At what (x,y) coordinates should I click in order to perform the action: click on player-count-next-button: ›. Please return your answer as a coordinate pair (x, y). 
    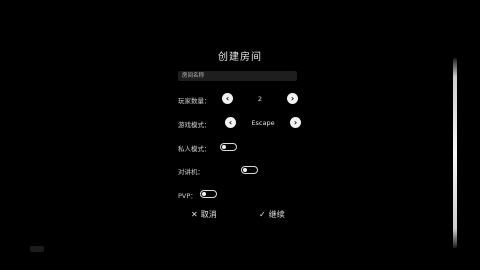
    Looking at the image, I should click on (292, 98).